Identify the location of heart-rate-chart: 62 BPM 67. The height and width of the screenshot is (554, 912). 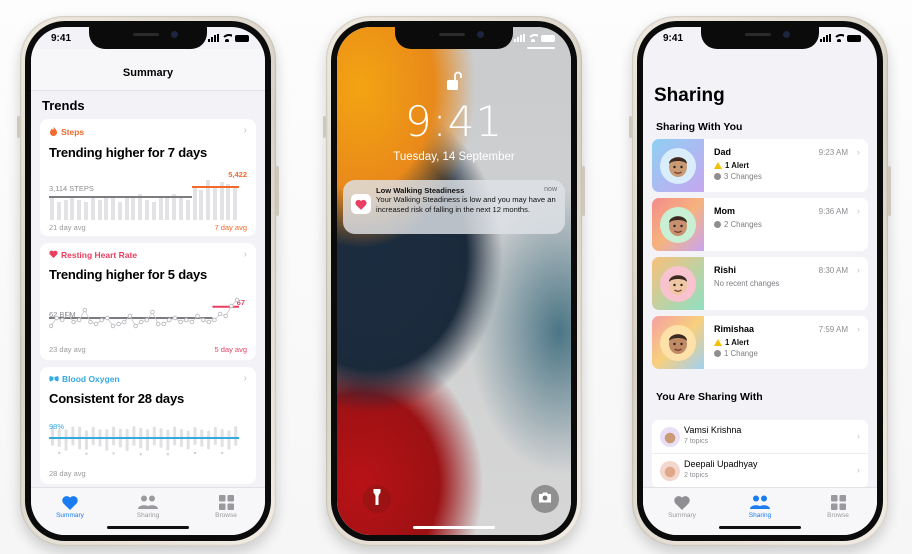
(148, 317).